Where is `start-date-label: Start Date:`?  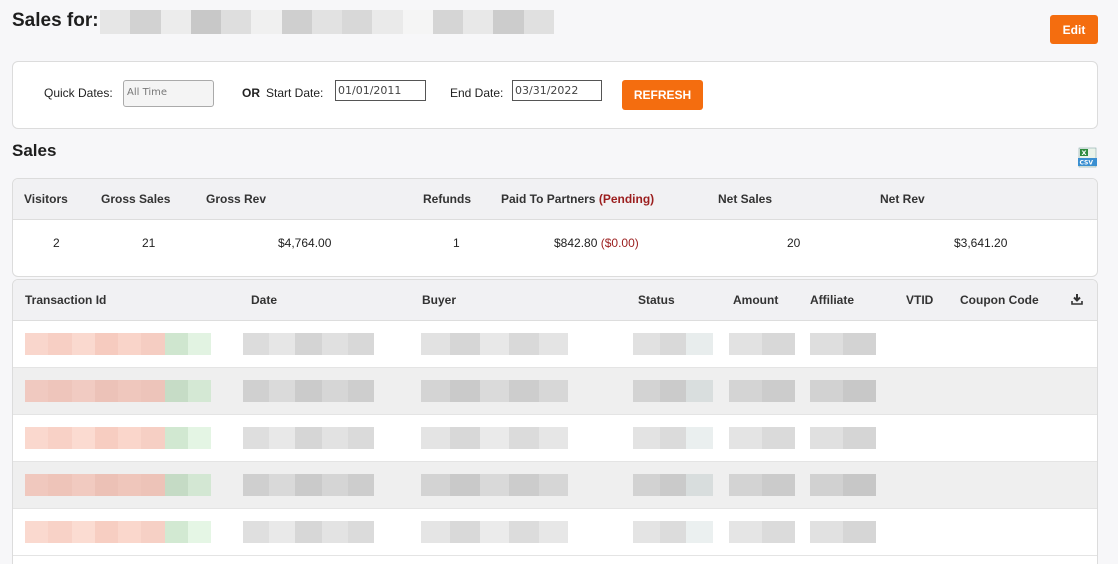 start-date-label: Start Date: is located at coordinates (295, 93).